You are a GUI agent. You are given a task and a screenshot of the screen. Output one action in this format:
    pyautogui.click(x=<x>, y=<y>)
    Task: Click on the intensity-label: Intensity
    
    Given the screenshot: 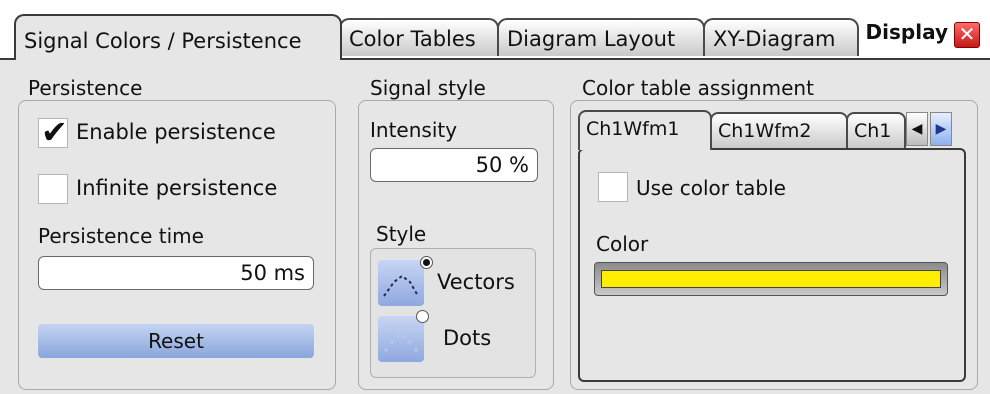 What is the action you would take?
    pyautogui.click(x=414, y=130)
    